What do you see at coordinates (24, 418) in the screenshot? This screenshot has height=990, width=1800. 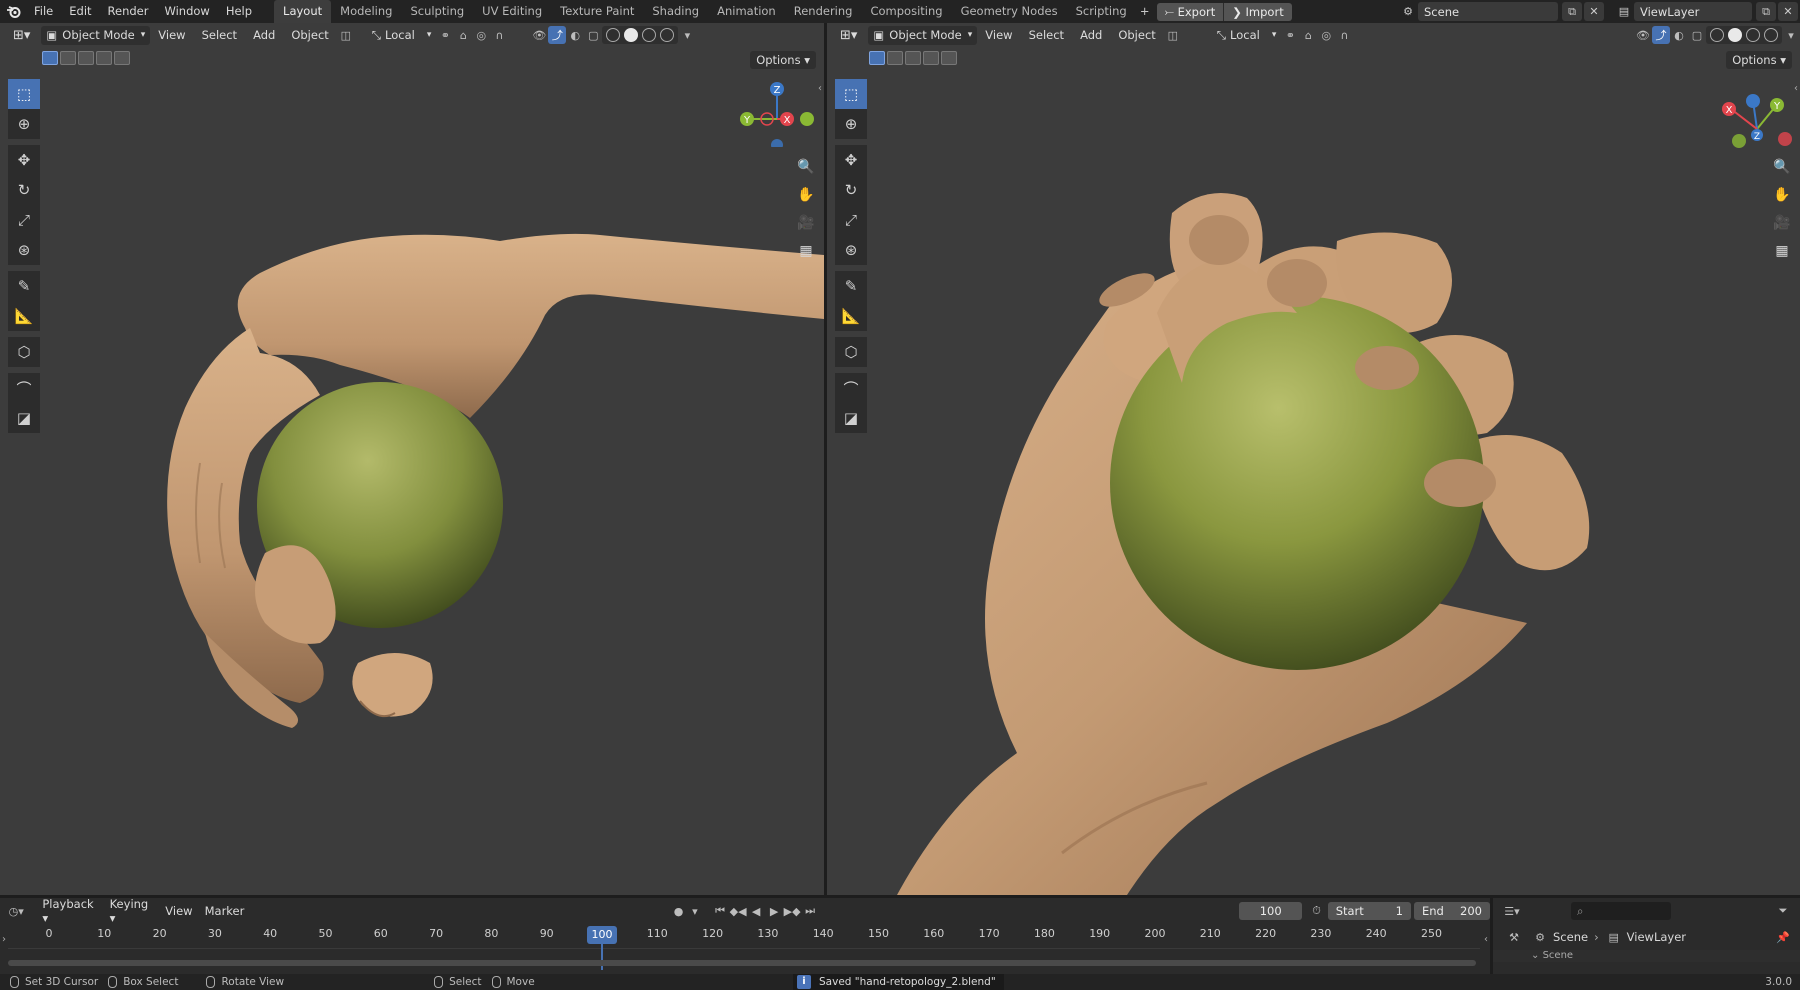 I see `shear-tool-icon: ◪` at bounding box center [24, 418].